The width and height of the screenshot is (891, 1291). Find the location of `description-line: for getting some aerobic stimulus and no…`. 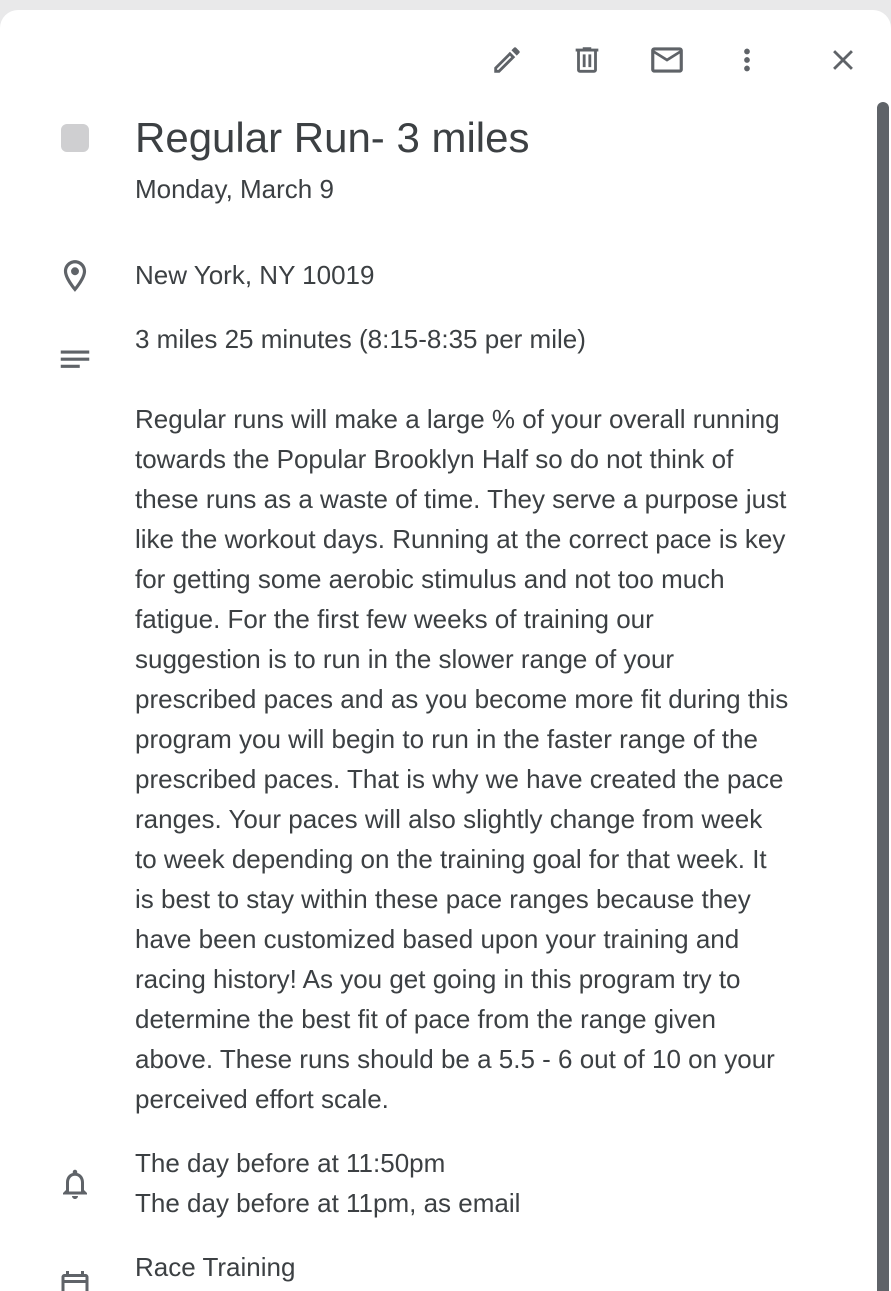

description-line: for getting some aerobic stimulus and no… is located at coordinates (430, 579).